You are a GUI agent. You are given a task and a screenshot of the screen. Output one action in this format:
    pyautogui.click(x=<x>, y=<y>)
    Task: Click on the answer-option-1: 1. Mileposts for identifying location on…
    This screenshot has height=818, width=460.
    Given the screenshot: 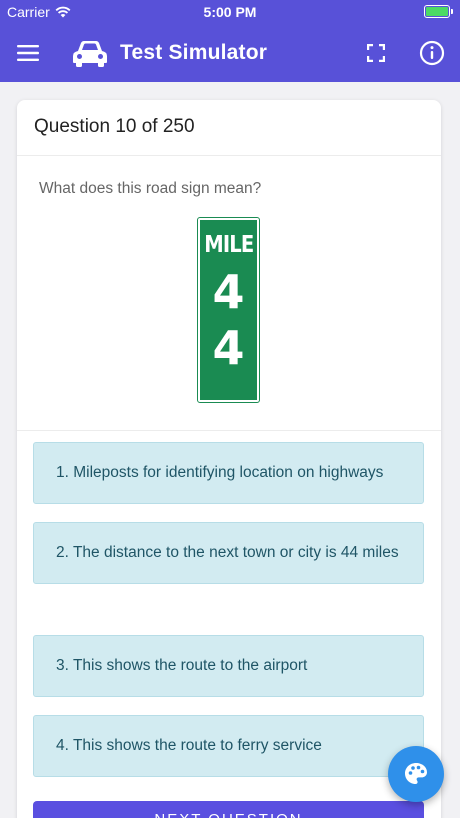 What is the action you would take?
    pyautogui.click(x=228, y=473)
    